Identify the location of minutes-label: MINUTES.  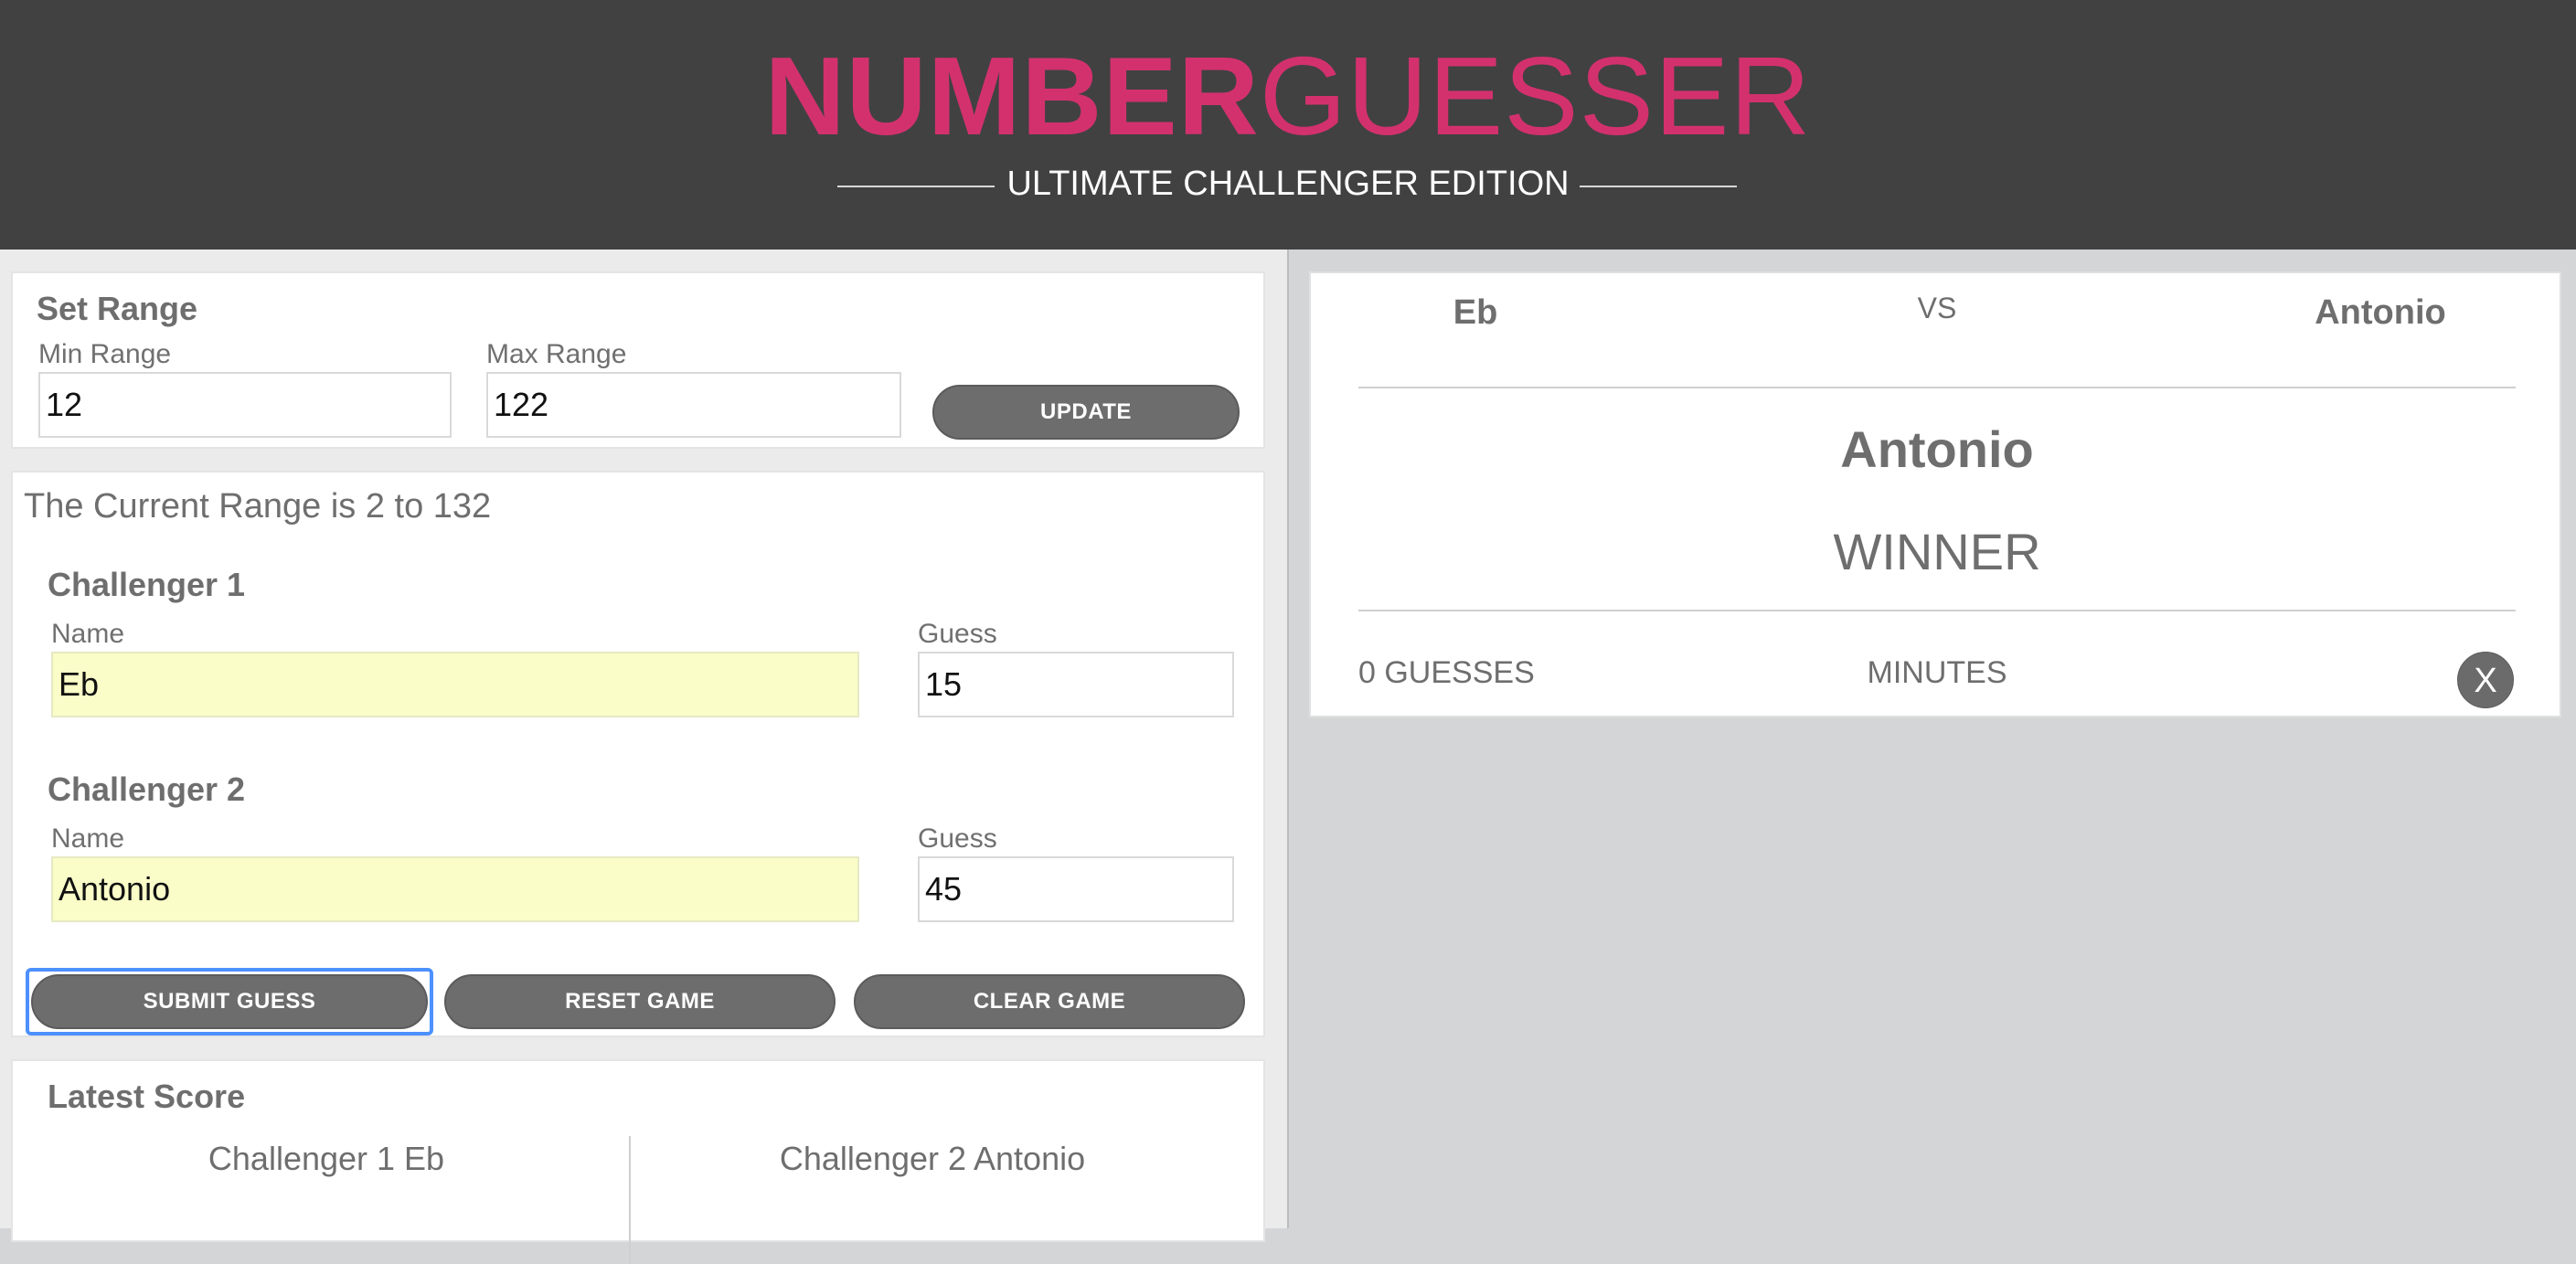
(1937, 672).